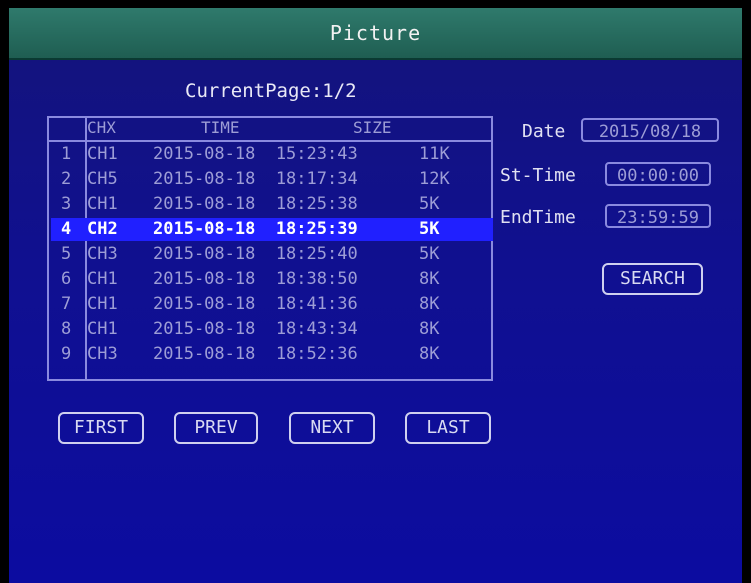 The width and height of the screenshot is (751, 583). I want to click on row-index: 3, so click(66, 204).